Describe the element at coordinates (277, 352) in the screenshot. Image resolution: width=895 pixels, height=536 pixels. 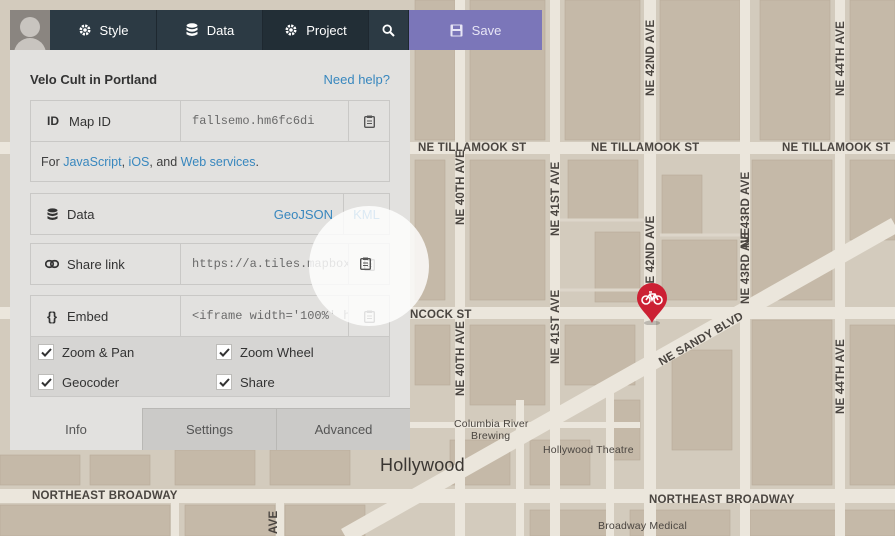
I see `option-label: Zoom Wheel` at that location.